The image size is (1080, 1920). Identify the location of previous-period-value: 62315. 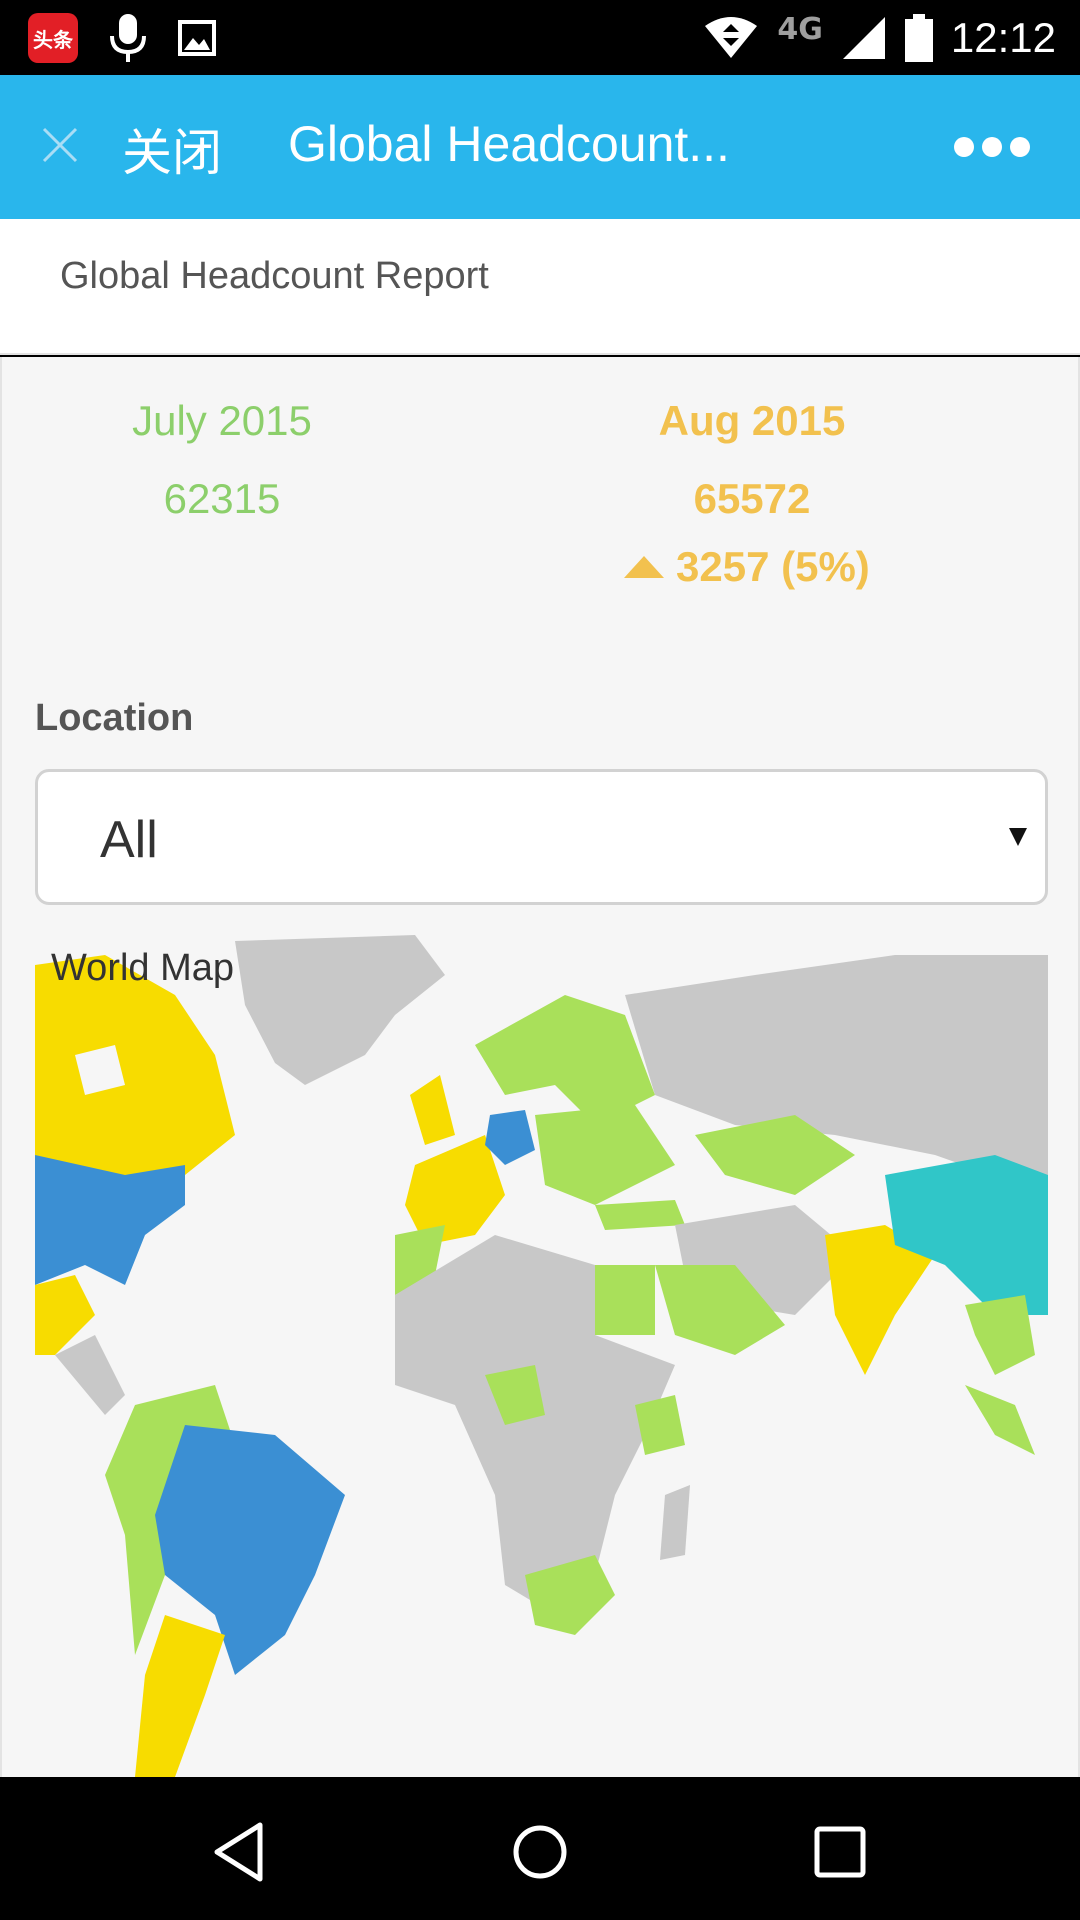
(222, 498).